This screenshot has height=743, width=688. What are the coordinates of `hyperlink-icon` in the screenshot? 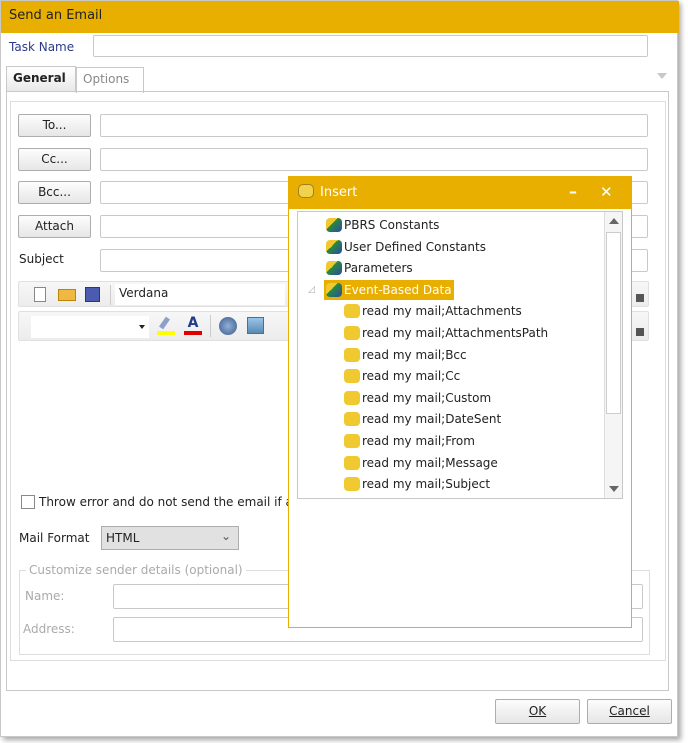 It's located at (228, 326).